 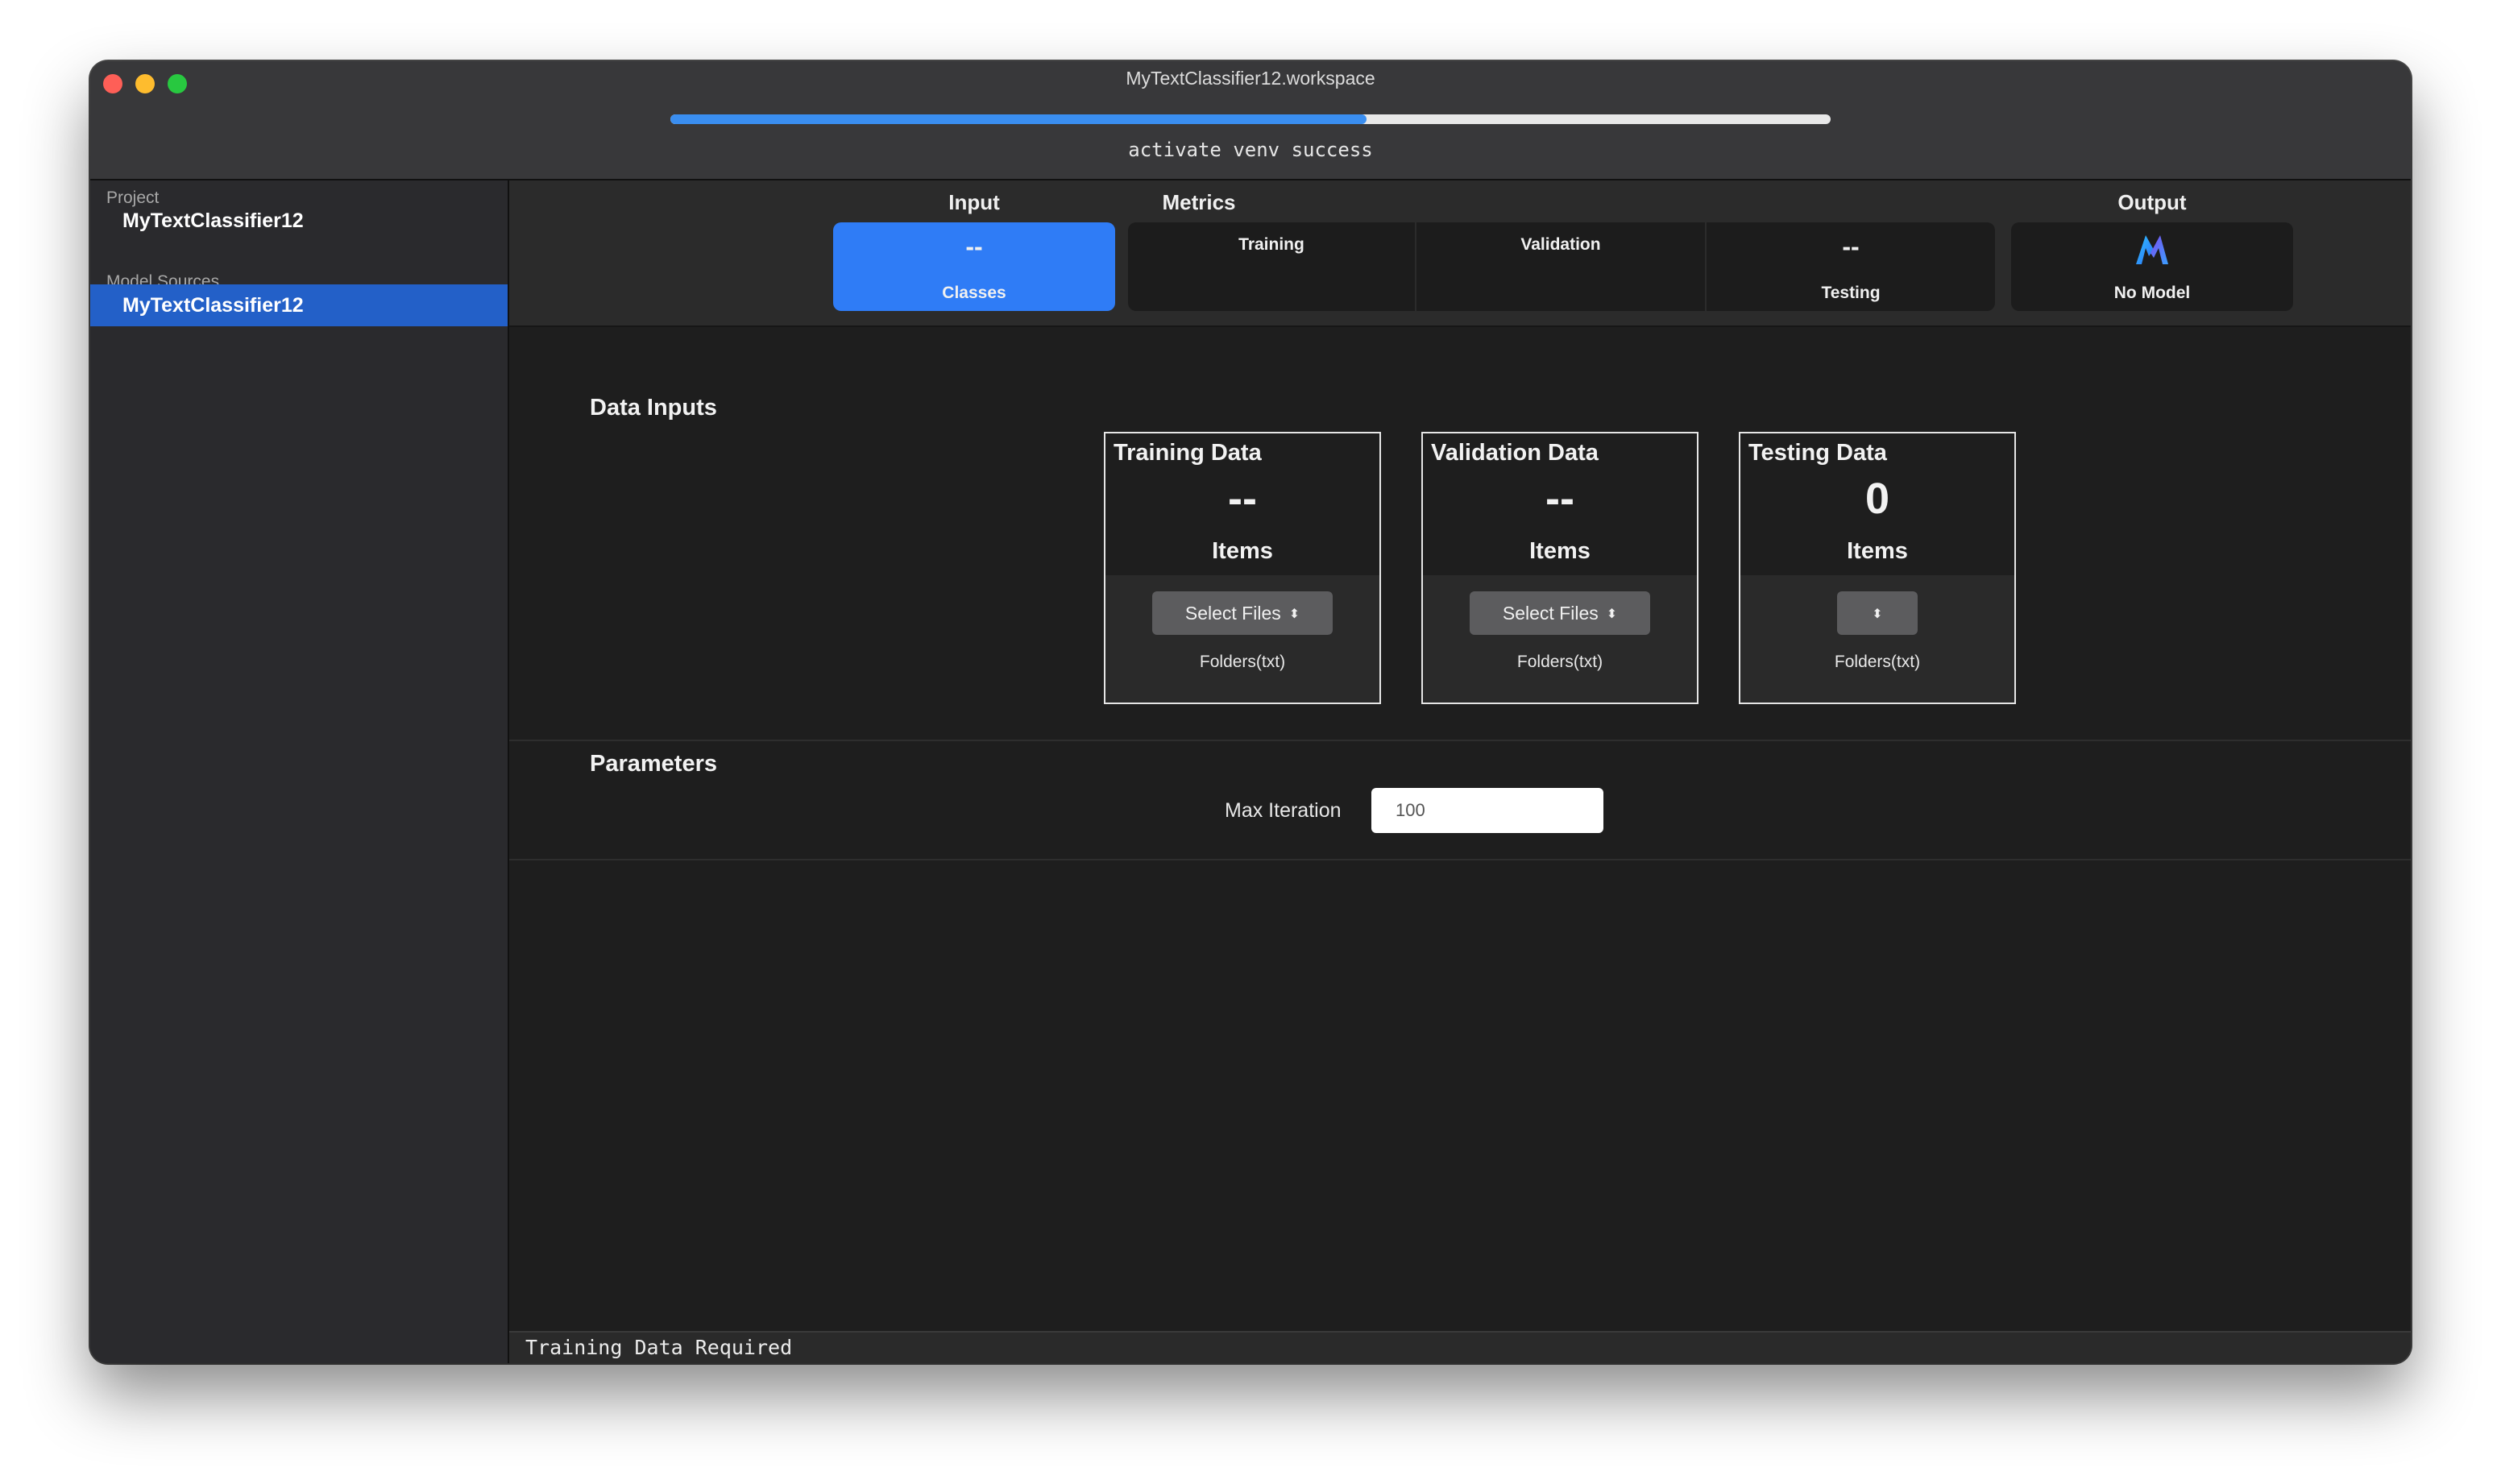 What do you see at coordinates (1232, 613) in the screenshot?
I see `training-select-files-label: Select Files` at bounding box center [1232, 613].